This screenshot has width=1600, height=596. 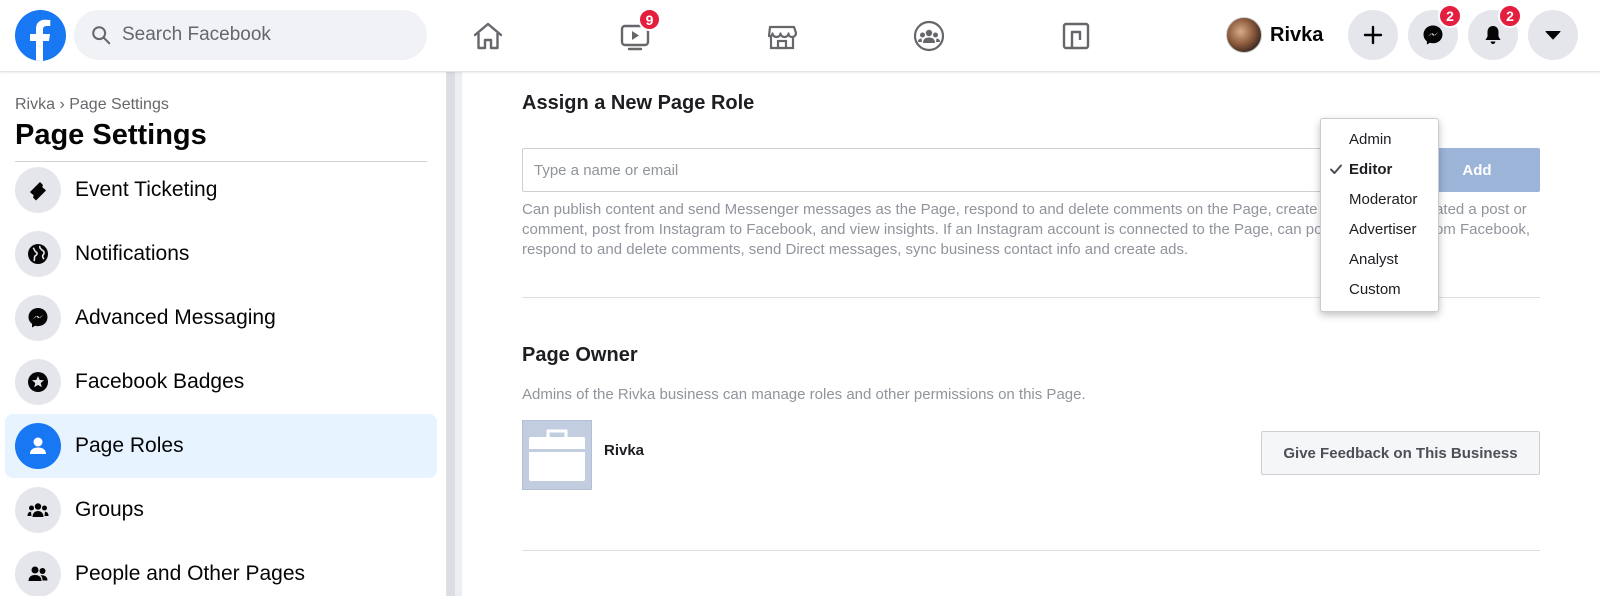 What do you see at coordinates (132, 253) in the screenshot?
I see `sidebar-item-label: Notifications` at bounding box center [132, 253].